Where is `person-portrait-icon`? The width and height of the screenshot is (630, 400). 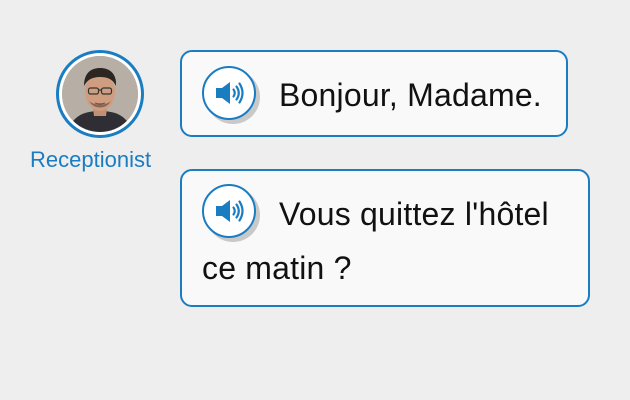
person-portrait-icon is located at coordinates (100, 94).